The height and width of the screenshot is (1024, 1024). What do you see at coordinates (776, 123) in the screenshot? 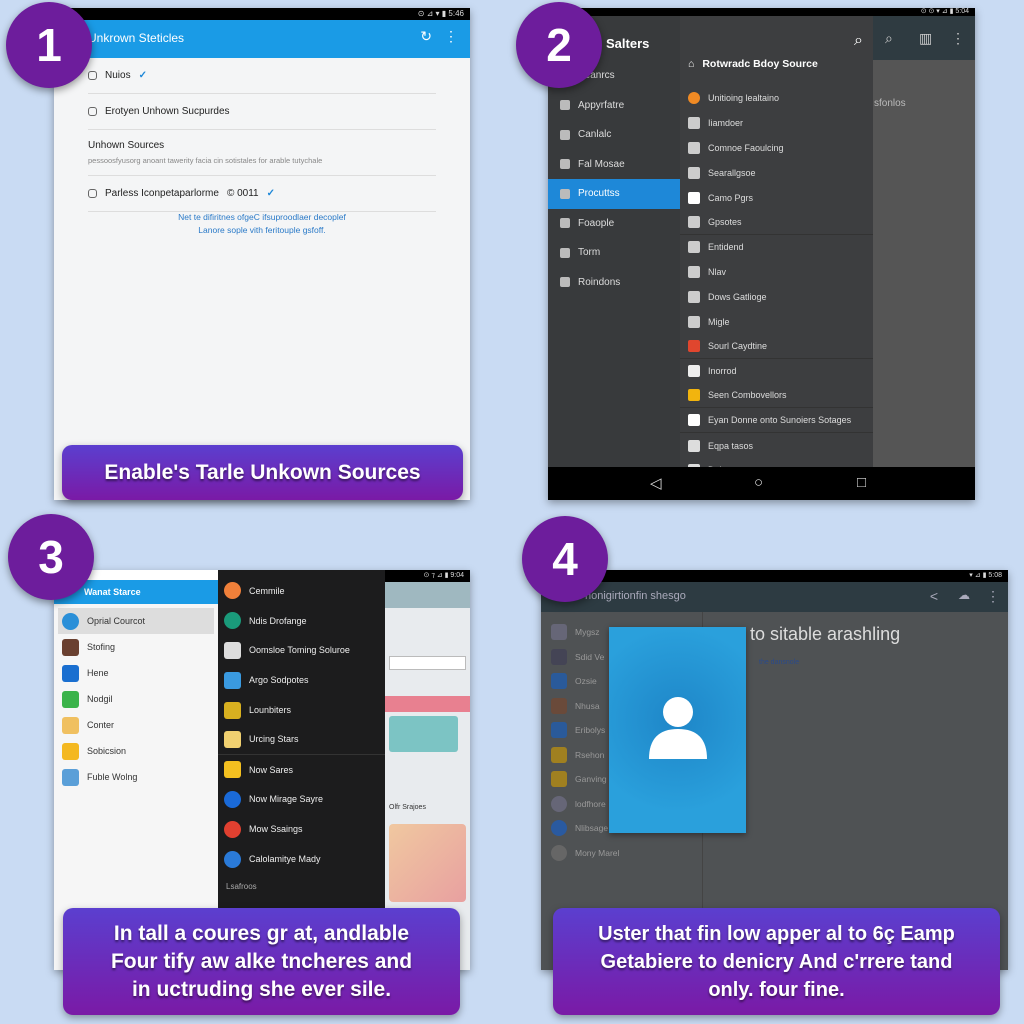
I see `menu-item: Iiamdoer` at bounding box center [776, 123].